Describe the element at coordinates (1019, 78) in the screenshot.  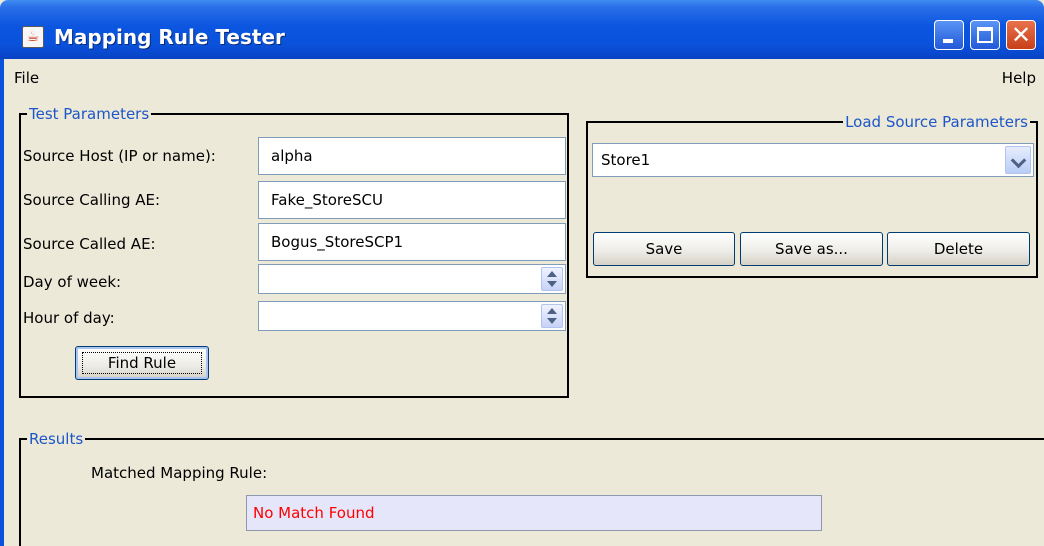
I see `menu-help: Help` at that location.